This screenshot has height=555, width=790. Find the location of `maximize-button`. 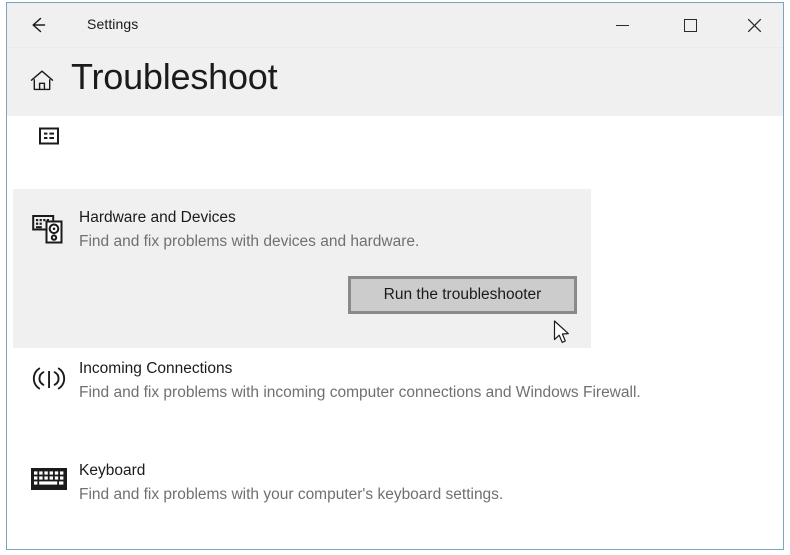

maximize-button is located at coordinates (690, 25).